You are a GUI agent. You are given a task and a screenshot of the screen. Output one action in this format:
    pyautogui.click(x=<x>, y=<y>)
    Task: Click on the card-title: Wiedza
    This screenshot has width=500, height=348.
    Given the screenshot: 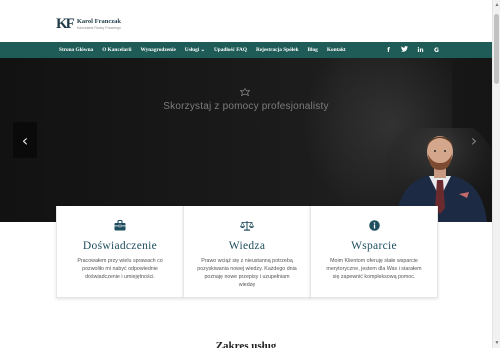 What is the action you would take?
    pyautogui.click(x=247, y=246)
    